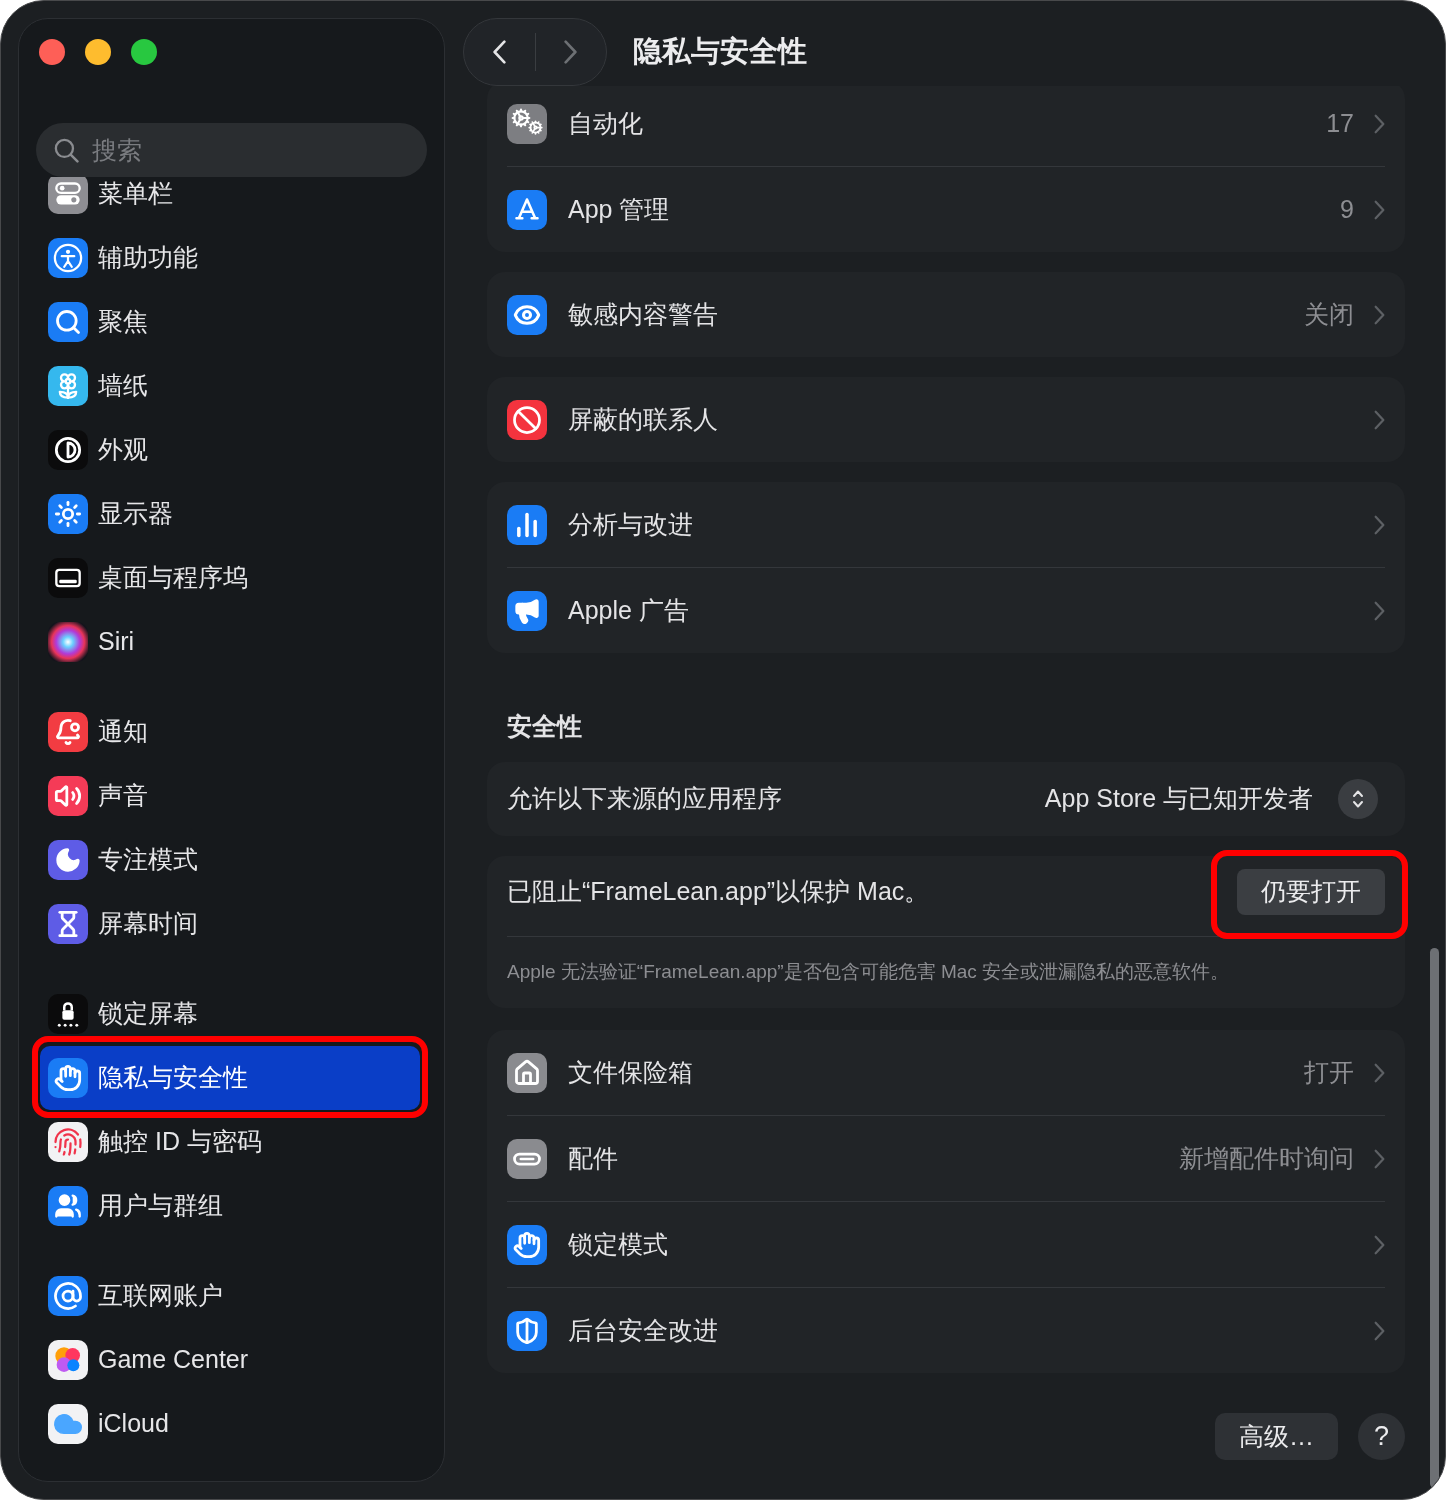 The image size is (1446, 1500). I want to click on row-label: 后台安全改进, so click(643, 1330).